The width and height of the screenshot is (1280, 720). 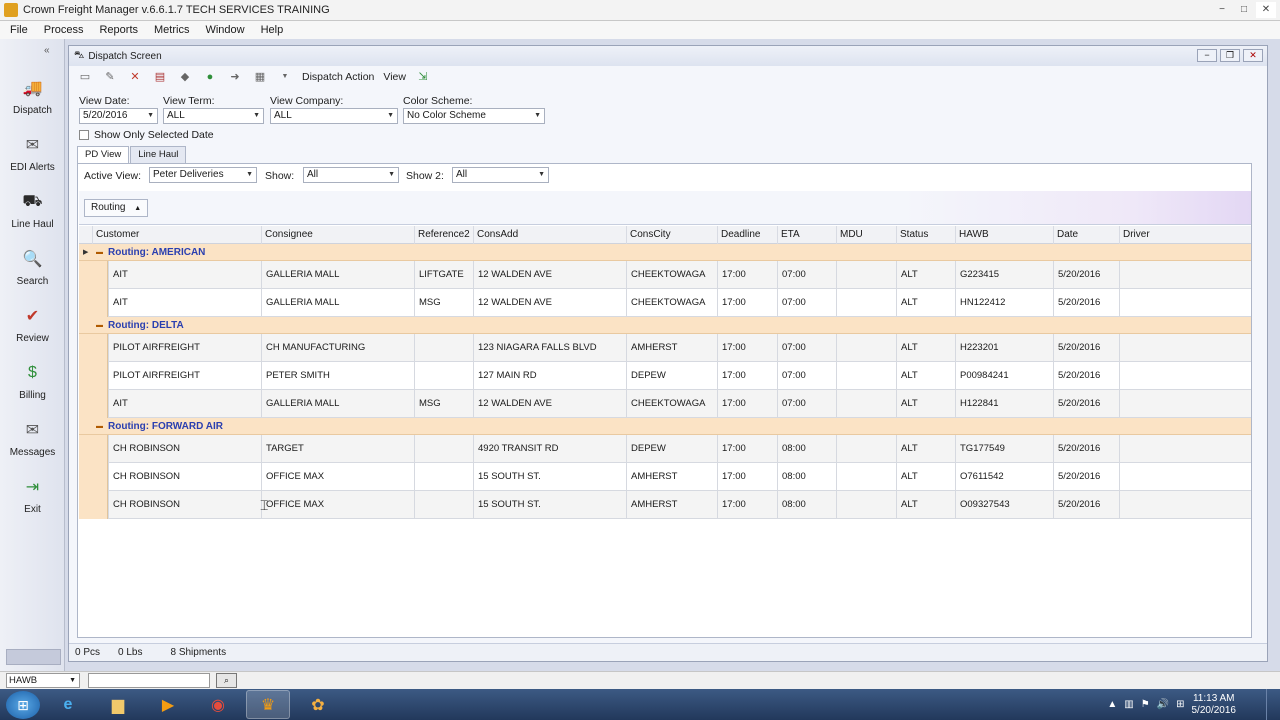 I want to click on column-header-driver: Driver, so click(x=1149, y=235).